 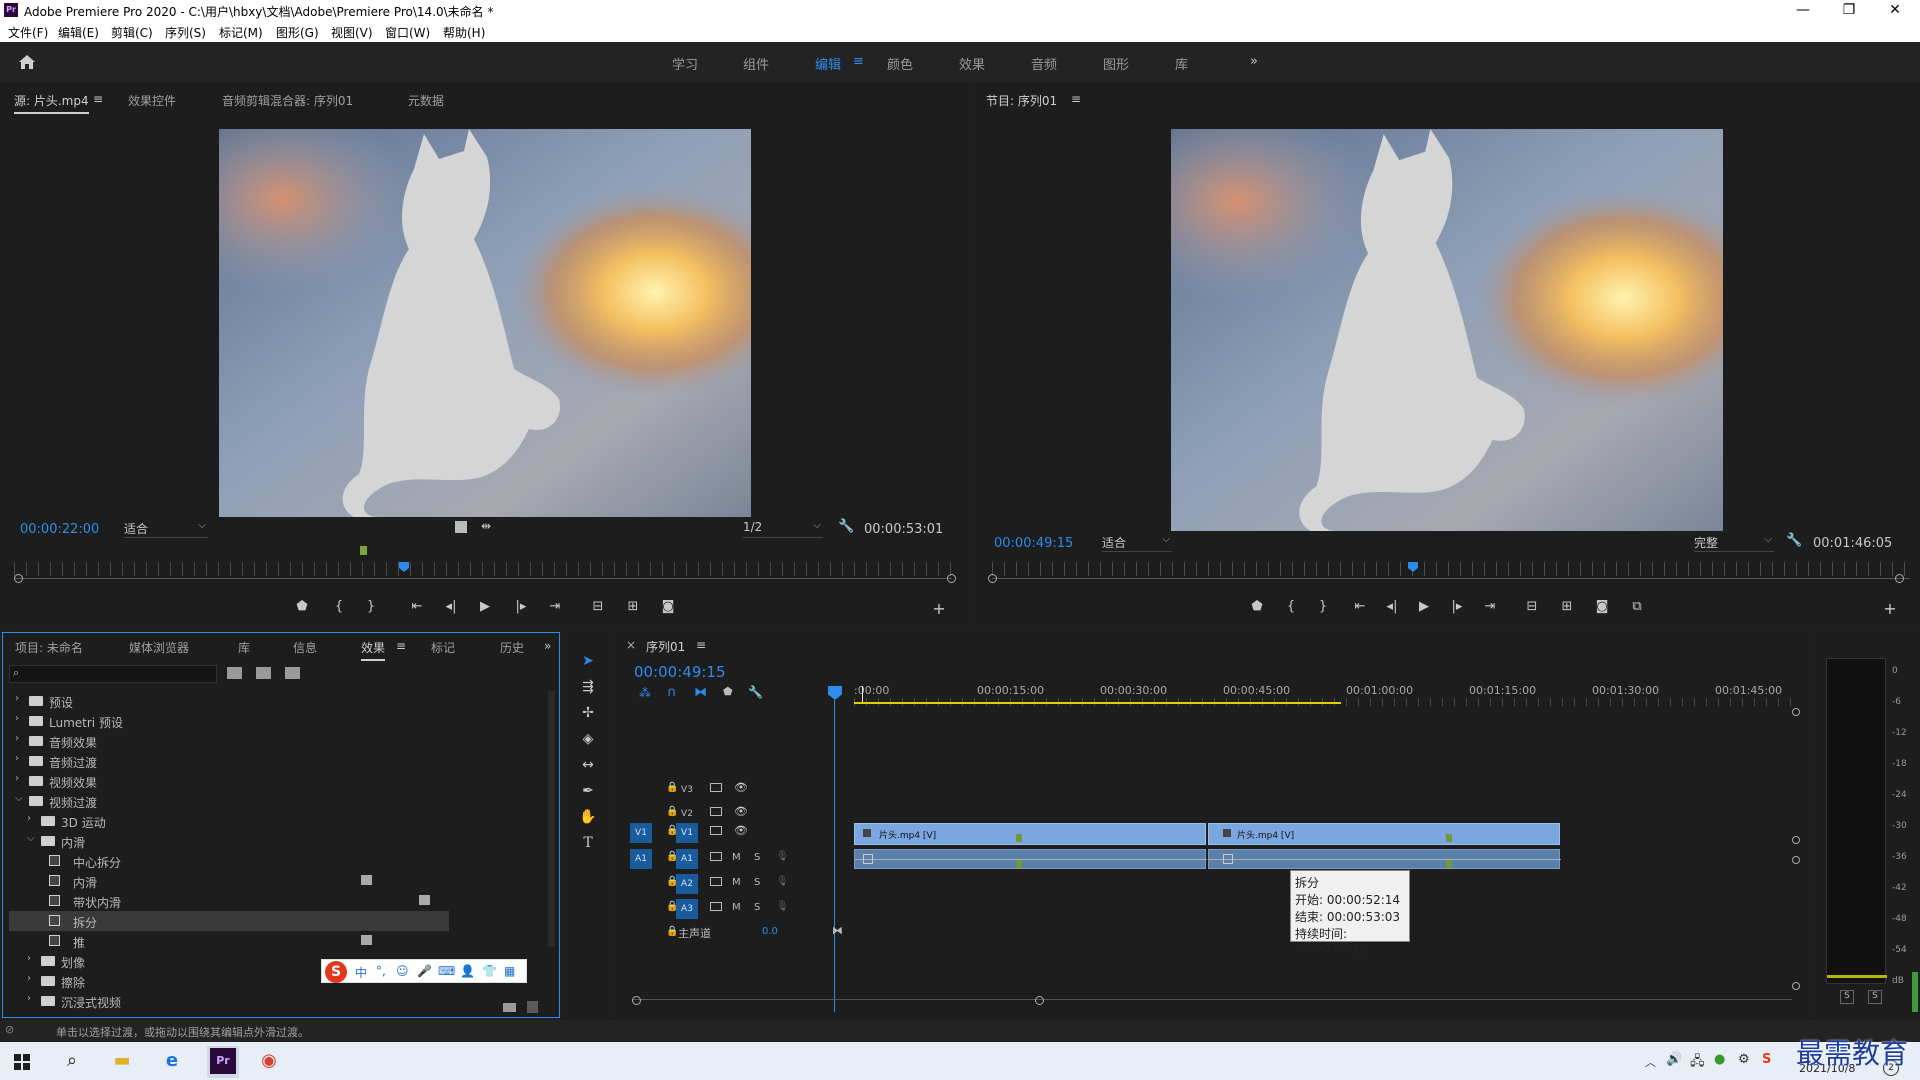 I want to click on go-to-in-icon: ⇤, so click(x=417, y=606).